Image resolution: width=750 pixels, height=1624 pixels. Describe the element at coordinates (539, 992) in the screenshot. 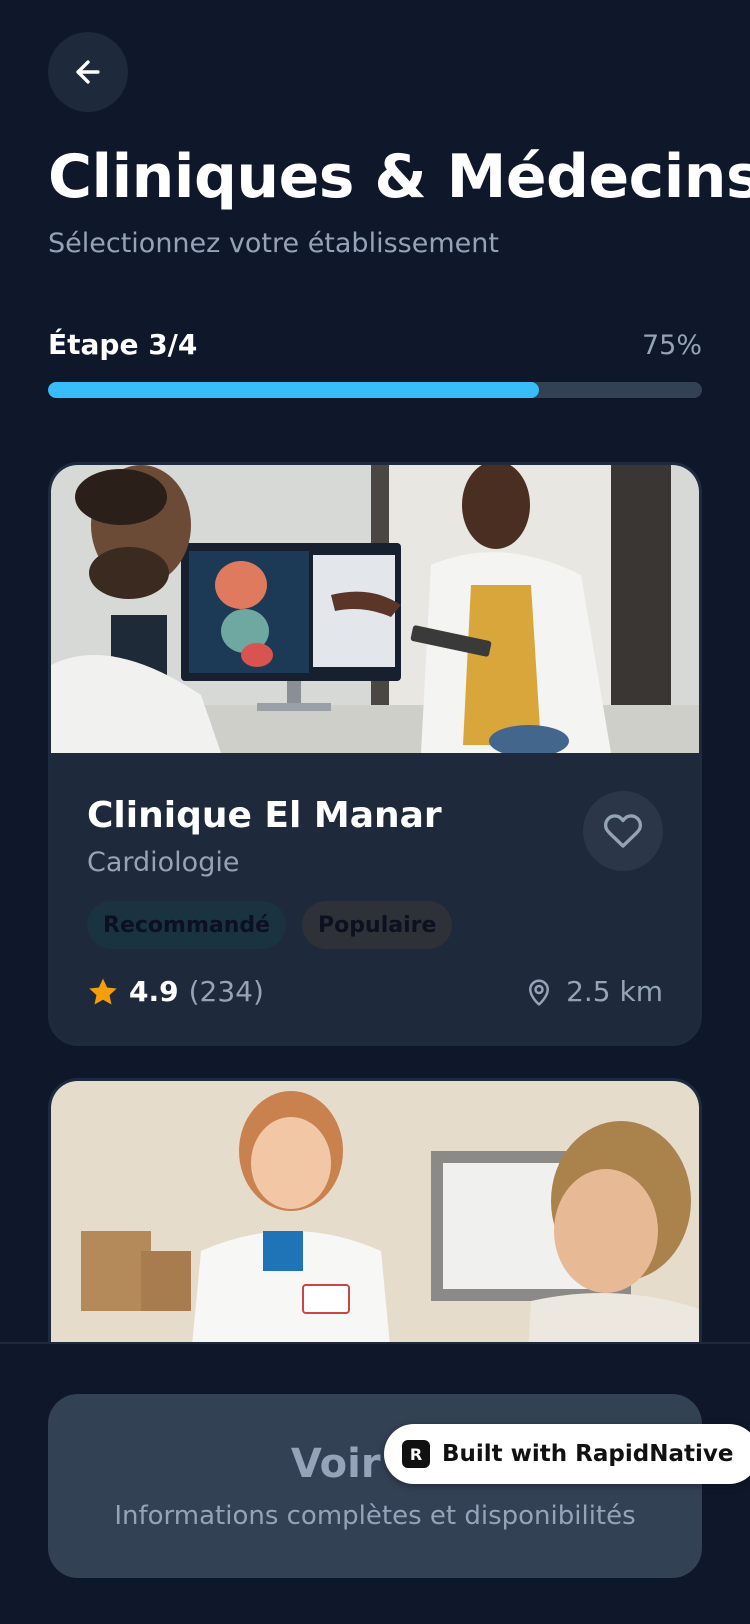

I see `location-pin-icon` at that location.